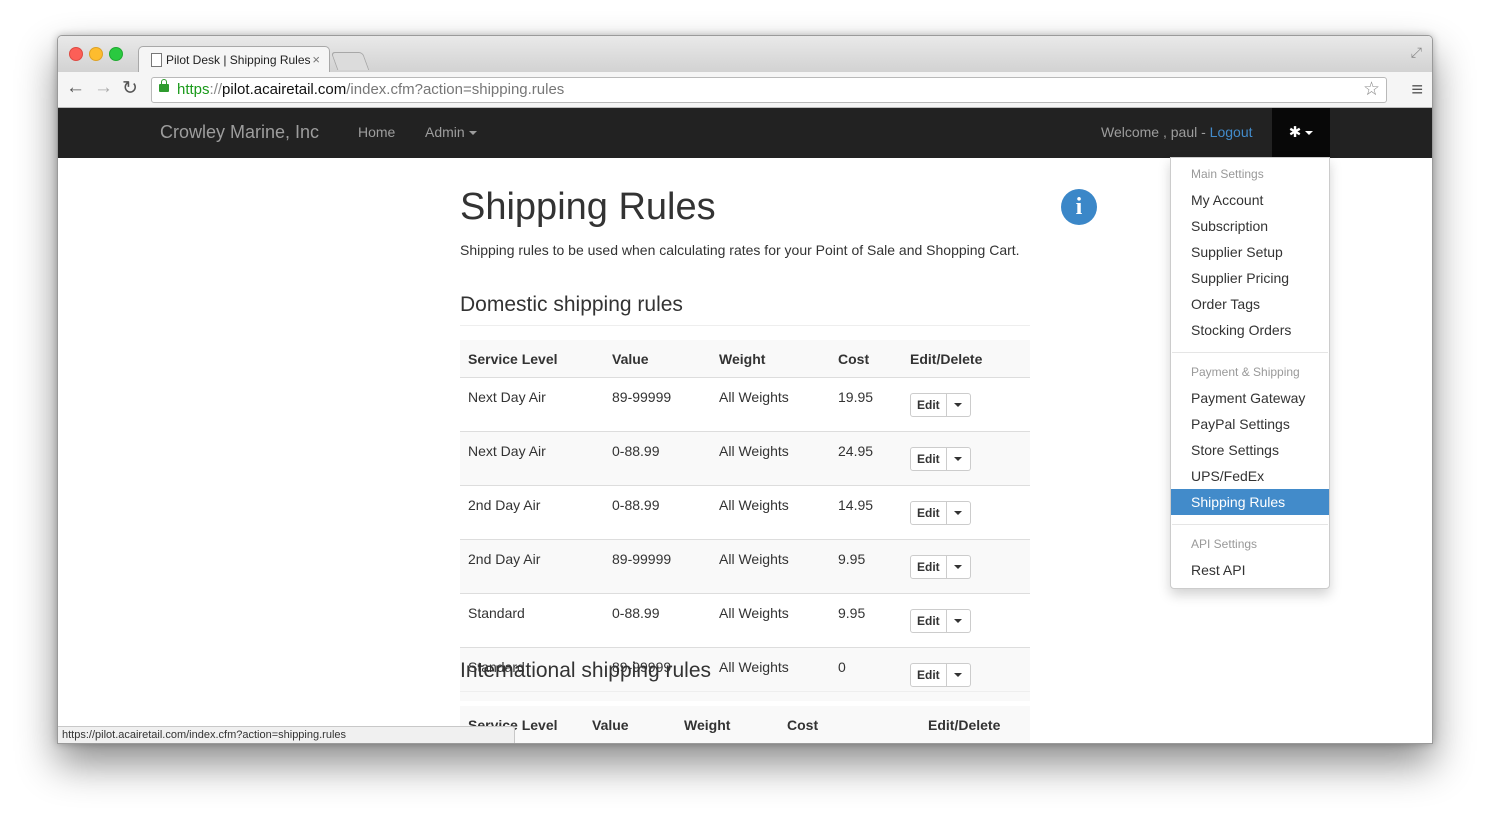  What do you see at coordinates (866, 512) in the screenshot?
I see `cost-cell: 14.95` at bounding box center [866, 512].